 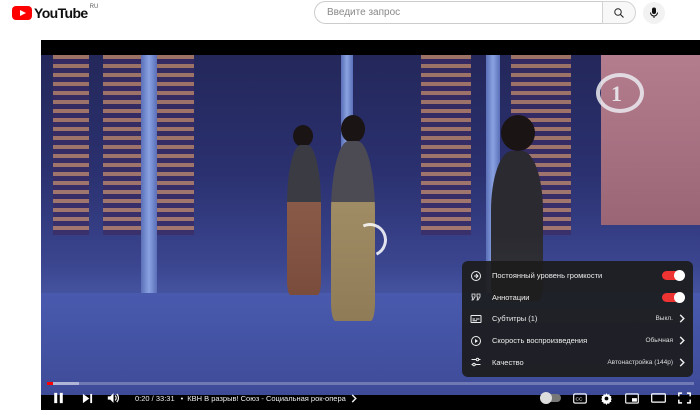 What do you see at coordinates (515, 319) in the screenshot?
I see `menu-item-label: Субтитры (1)` at bounding box center [515, 319].